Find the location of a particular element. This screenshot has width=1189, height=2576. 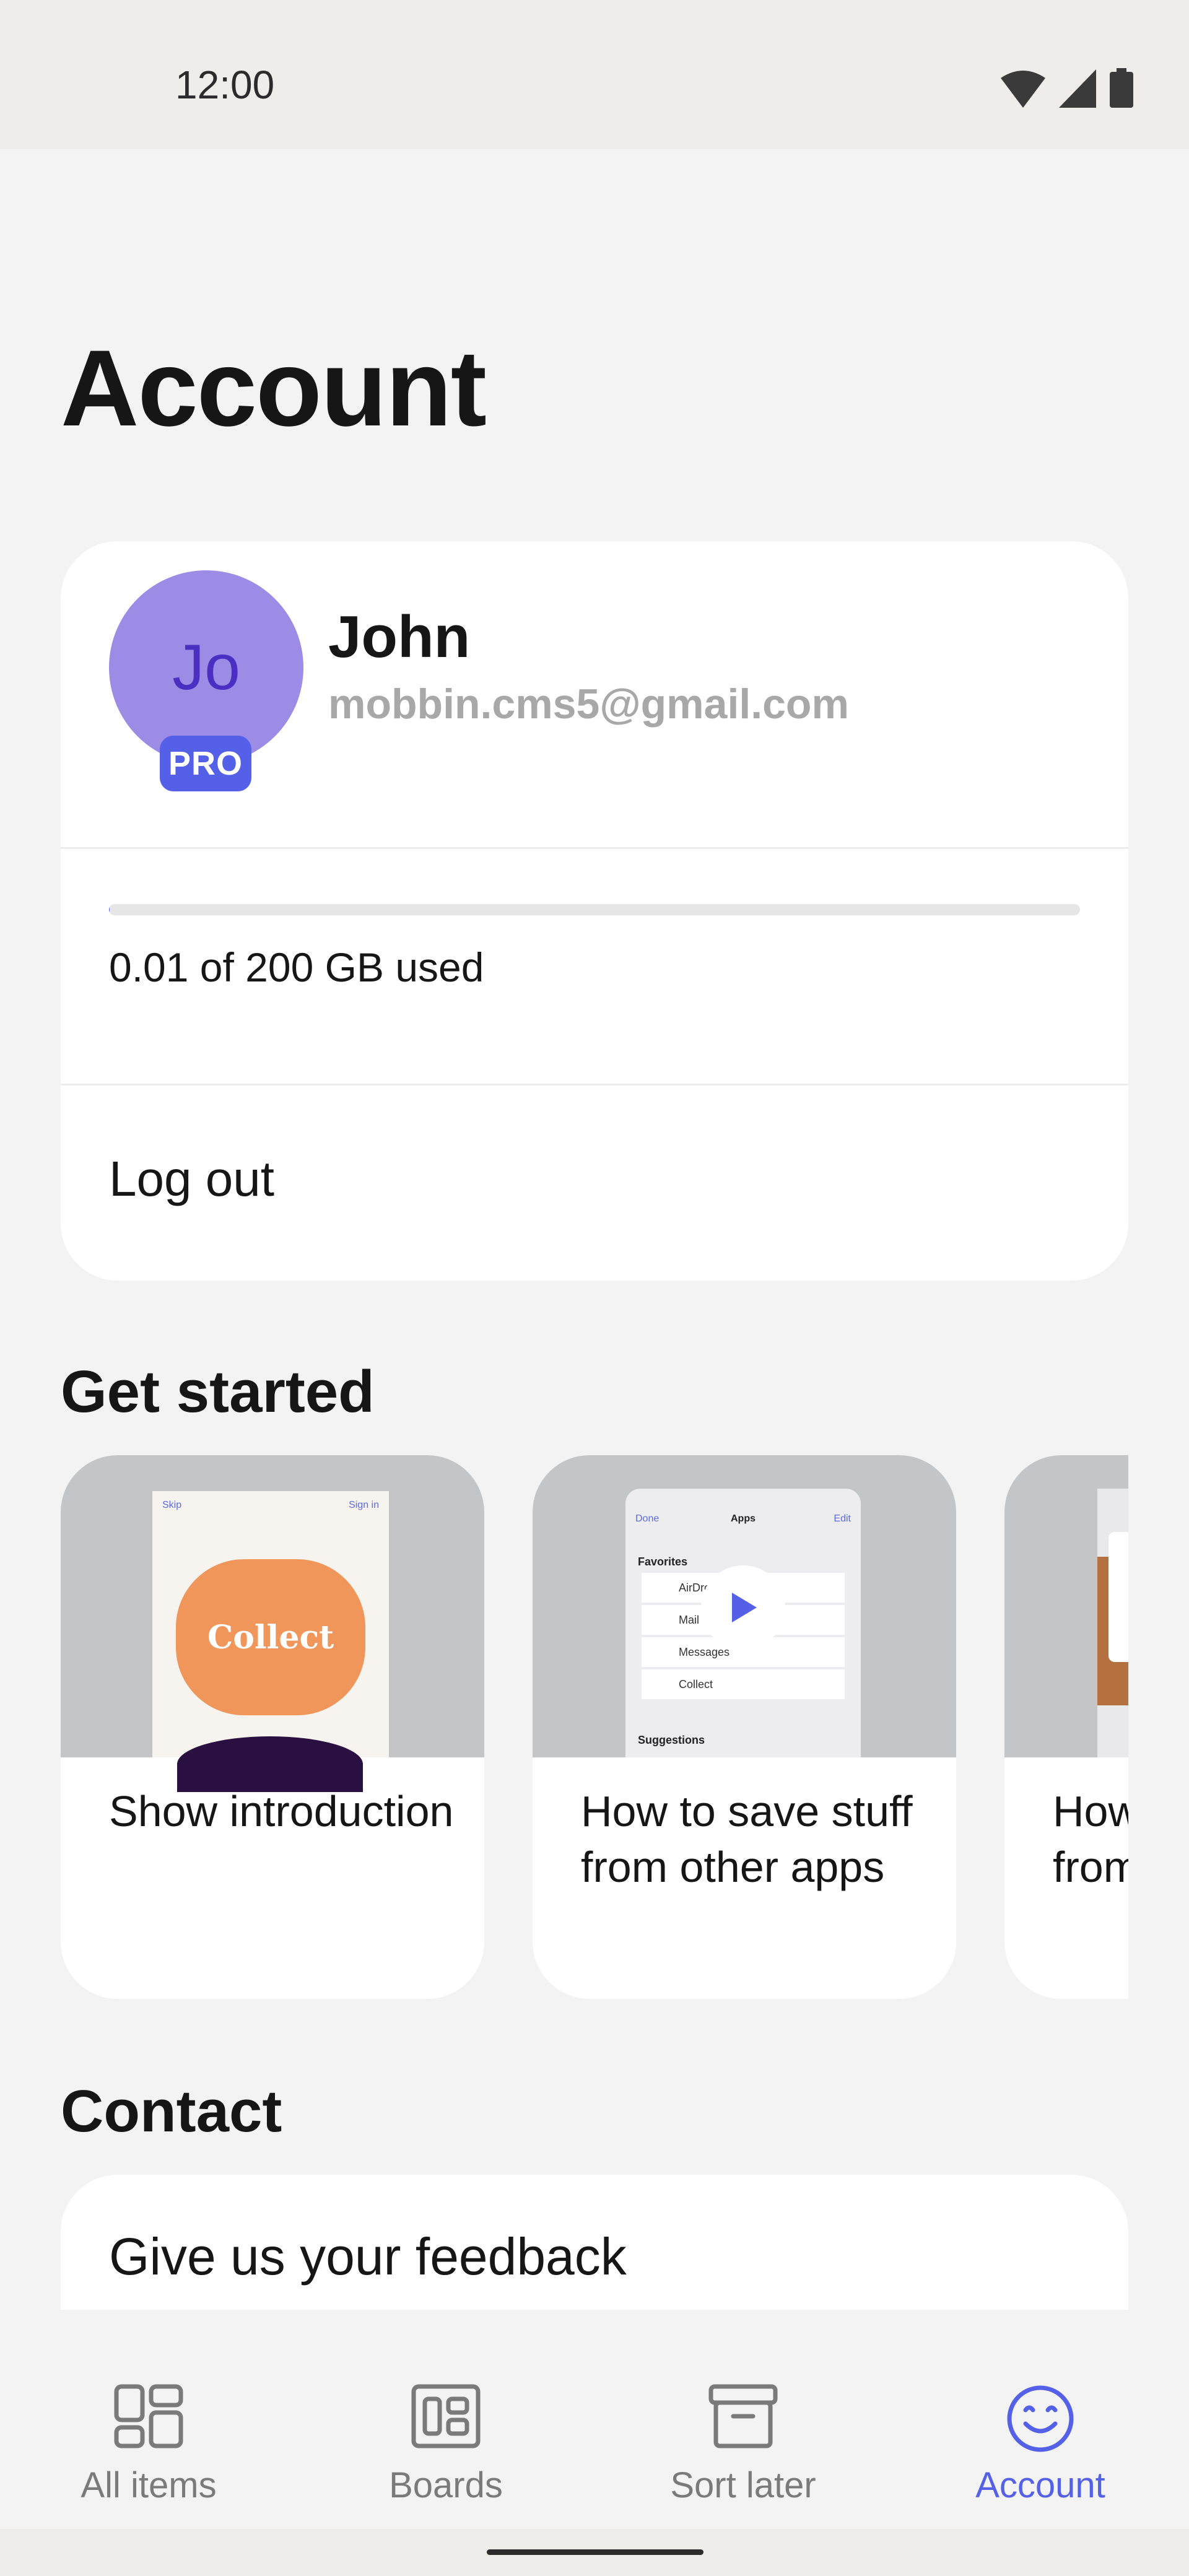

play-icon is located at coordinates (744, 1607).